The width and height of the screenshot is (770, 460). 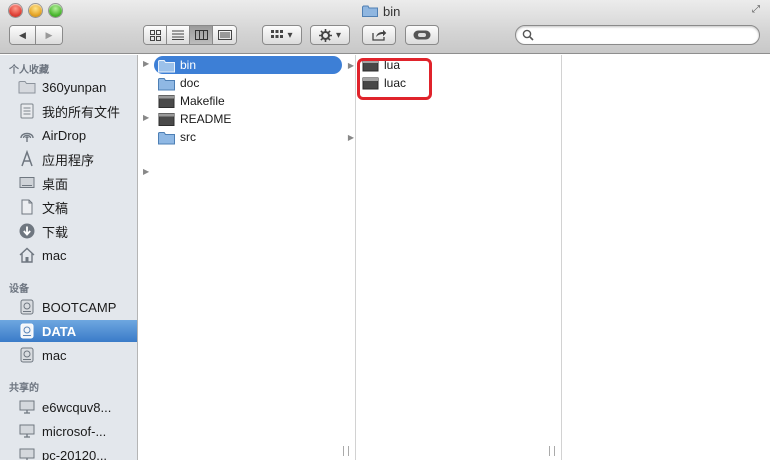 What do you see at coordinates (15, 10) in the screenshot?
I see `close-window-button` at bounding box center [15, 10].